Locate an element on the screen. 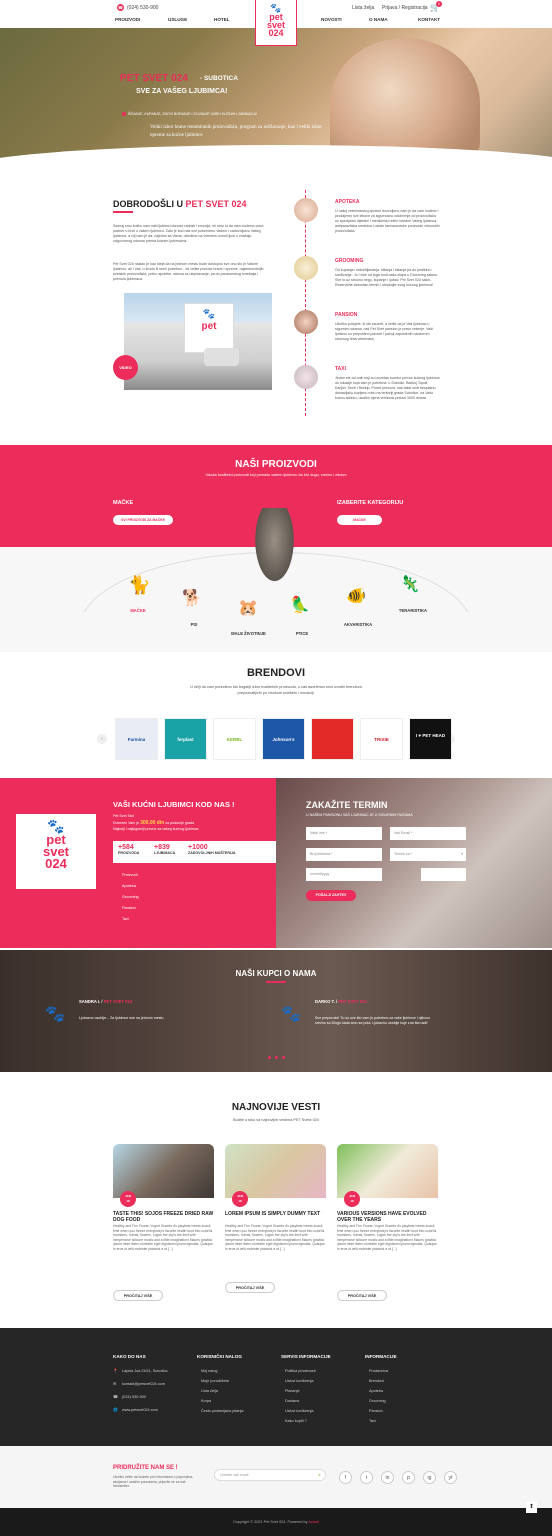 This screenshot has width=552, height=1536. footer-link: Dostava is located at coordinates (292, 1401).